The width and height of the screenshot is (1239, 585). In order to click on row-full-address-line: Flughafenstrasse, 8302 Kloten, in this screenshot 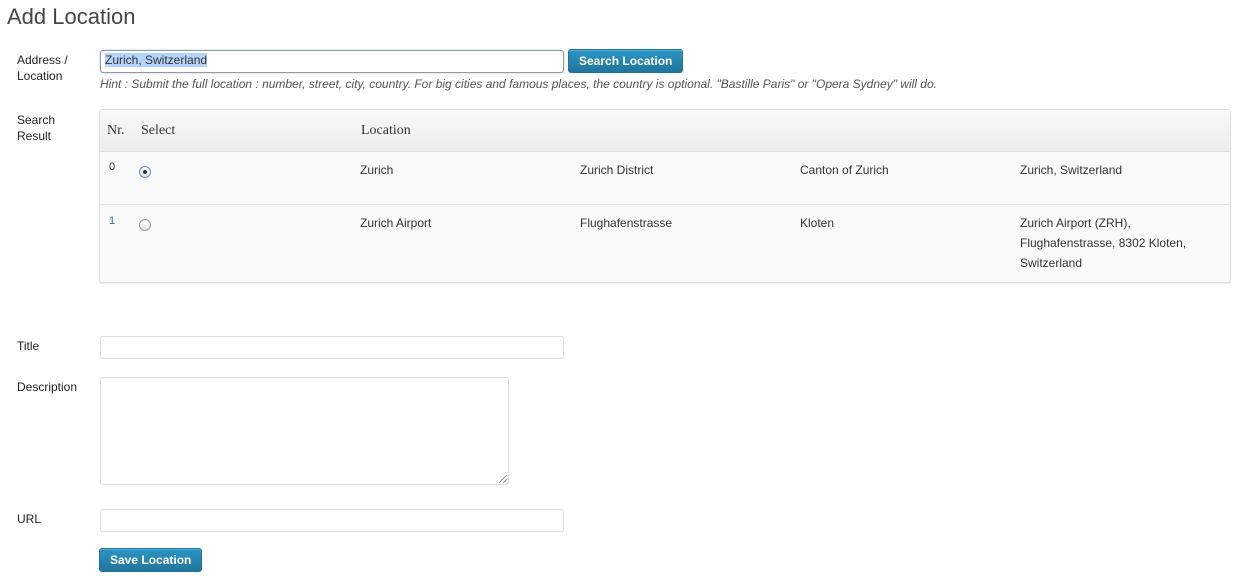, I will do `click(1103, 243)`.